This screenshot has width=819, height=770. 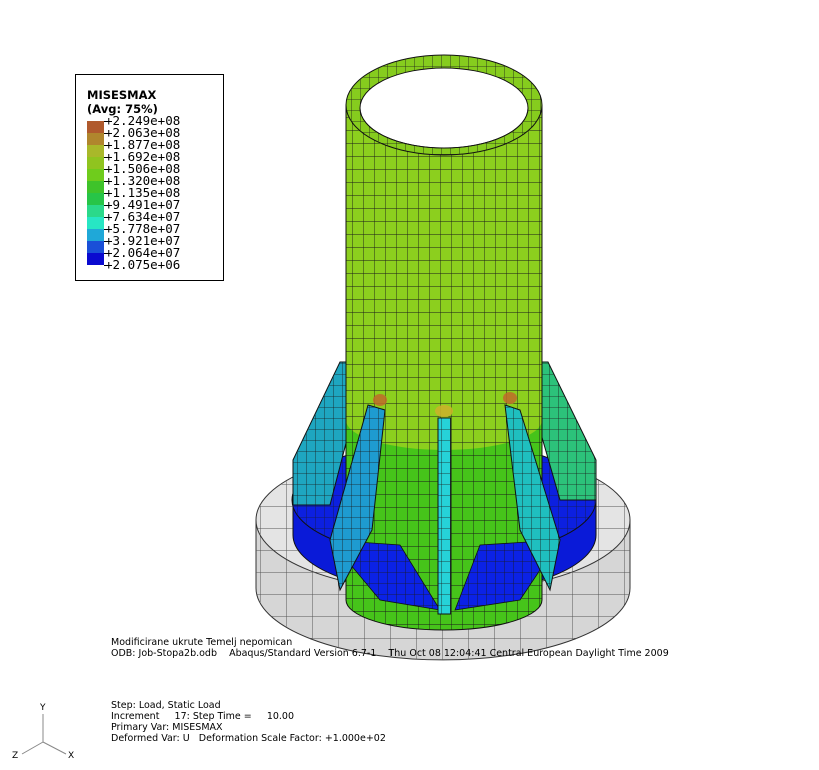 I want to click on z-axis-line, so click(x=32, y=748).